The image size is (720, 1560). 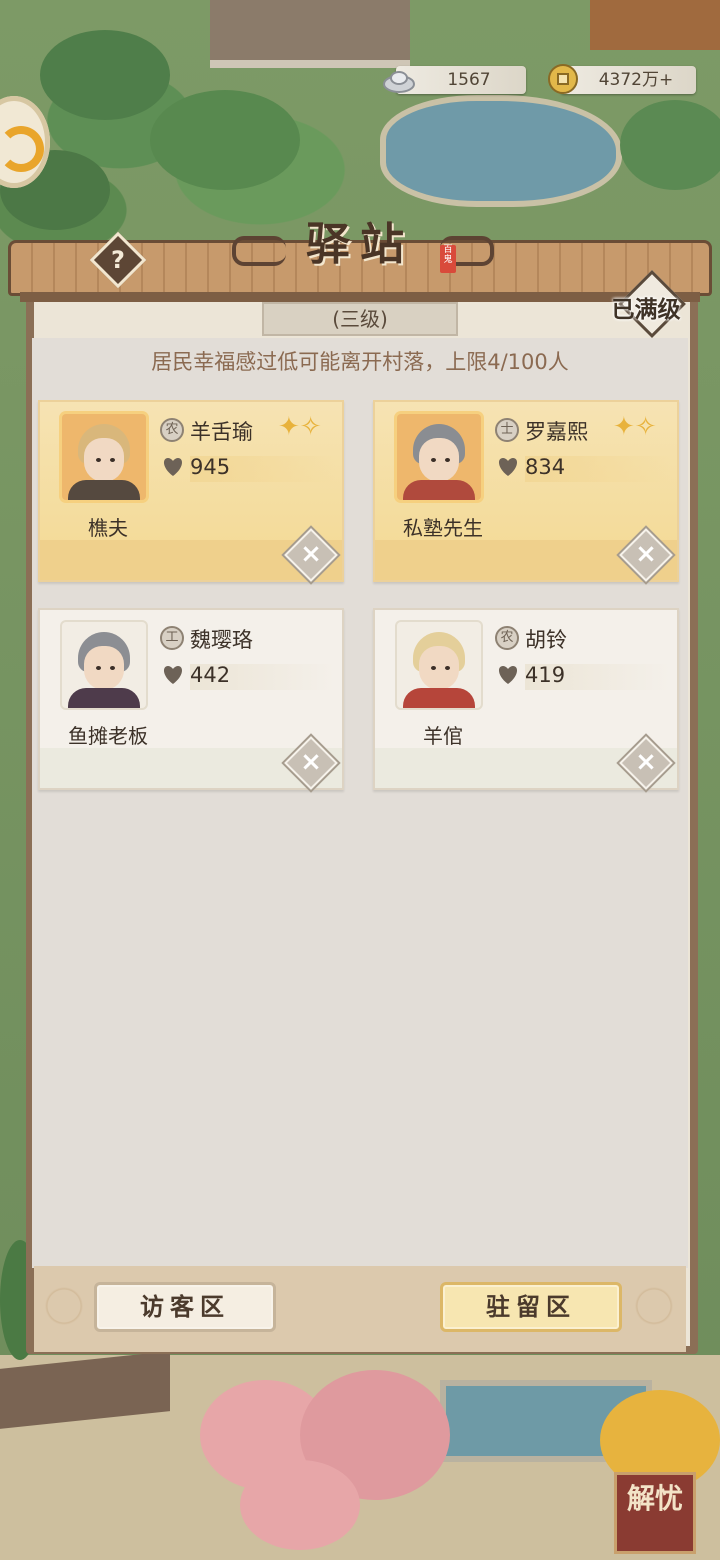 I want to click on copper-coin-icon, so click(x=563, y=79).